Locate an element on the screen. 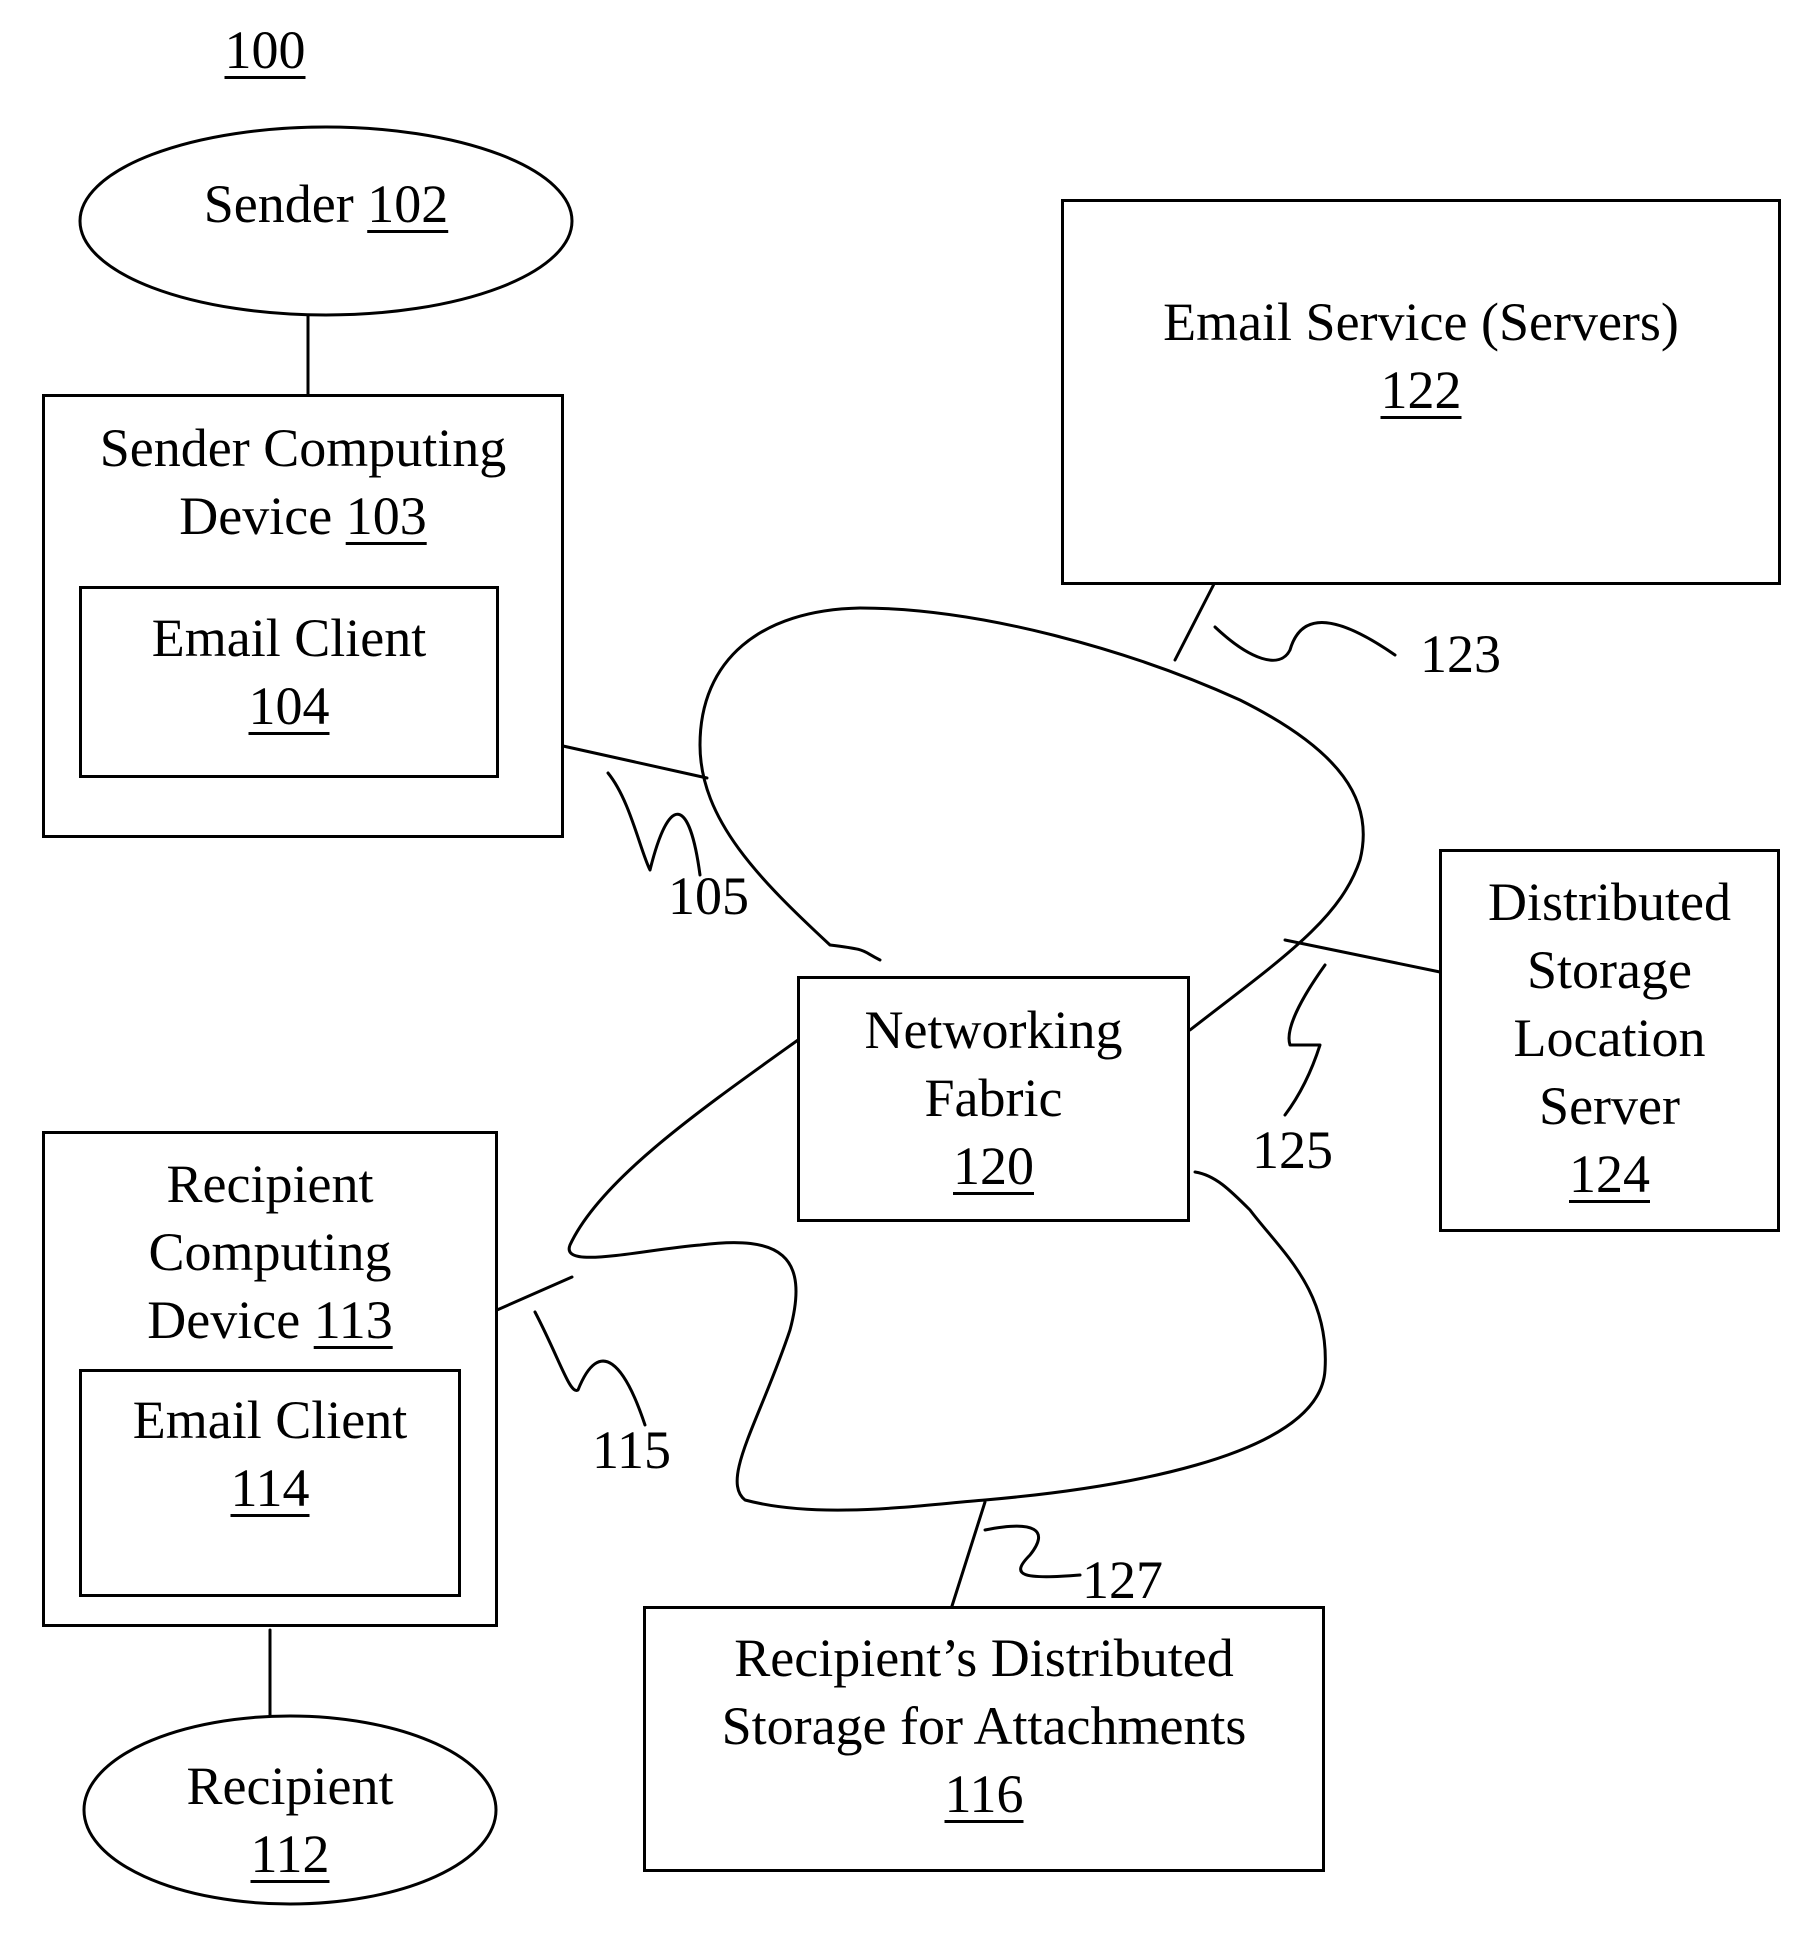 The width and height of the screenshot is (1810, 1960). dsls-label: Distributed Storage Location Server 124 is located at coordinates (1609, 1038).